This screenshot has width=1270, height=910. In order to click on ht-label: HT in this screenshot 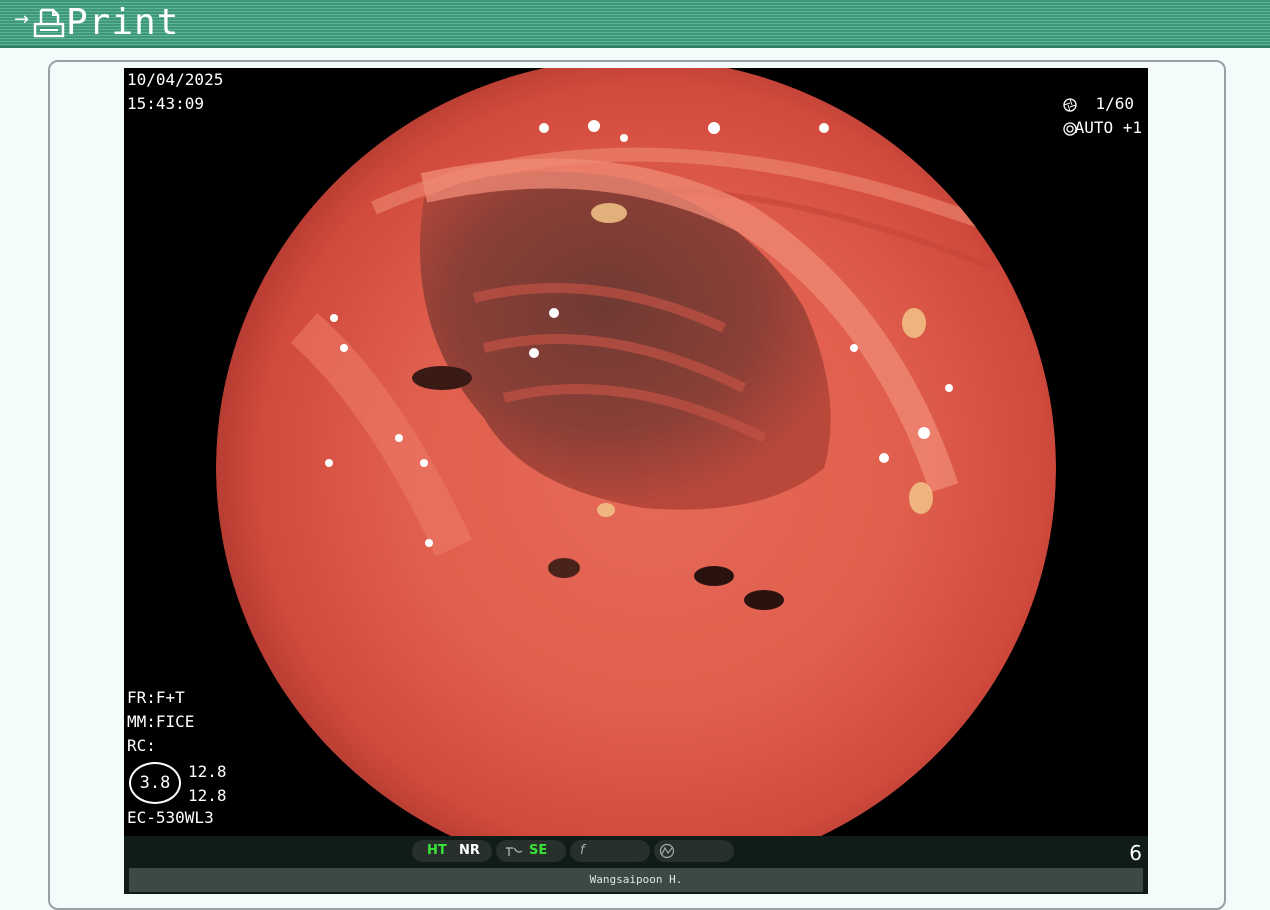, I will do `click(437, 850)`.